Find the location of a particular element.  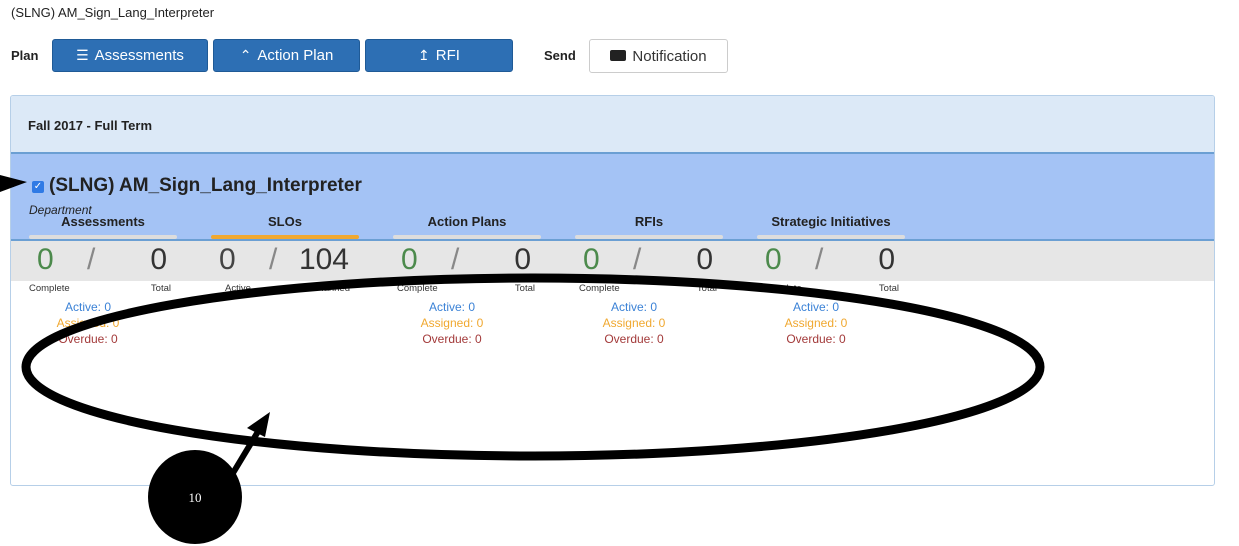

callout-arrow-head is located at coordinates (258, 424).